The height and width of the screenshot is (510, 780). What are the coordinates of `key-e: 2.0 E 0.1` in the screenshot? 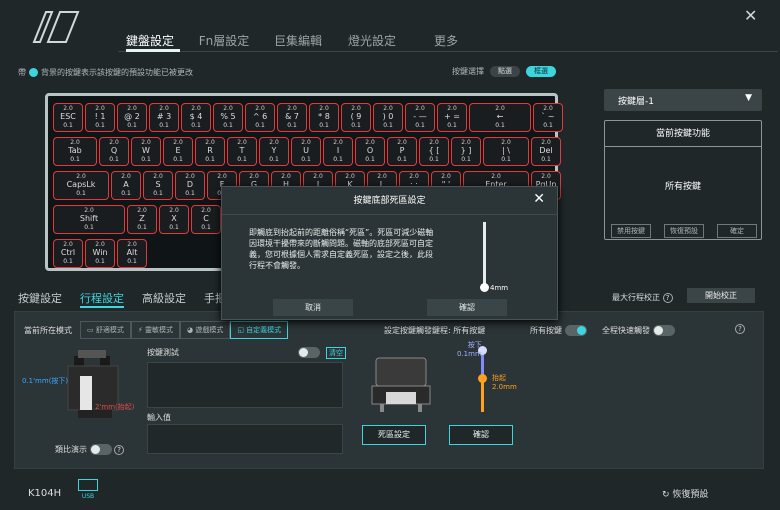 It's located at (178, 151).